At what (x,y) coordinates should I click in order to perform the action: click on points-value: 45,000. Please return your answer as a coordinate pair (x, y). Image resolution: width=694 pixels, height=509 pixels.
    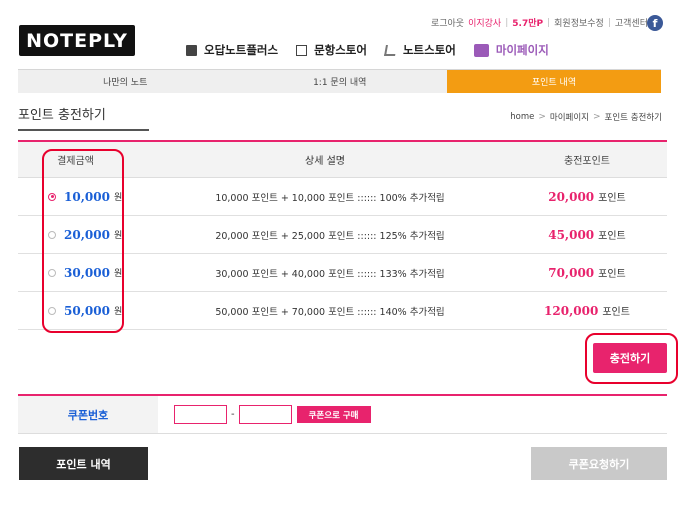
    Looking at the image, I should click on (571, 235).